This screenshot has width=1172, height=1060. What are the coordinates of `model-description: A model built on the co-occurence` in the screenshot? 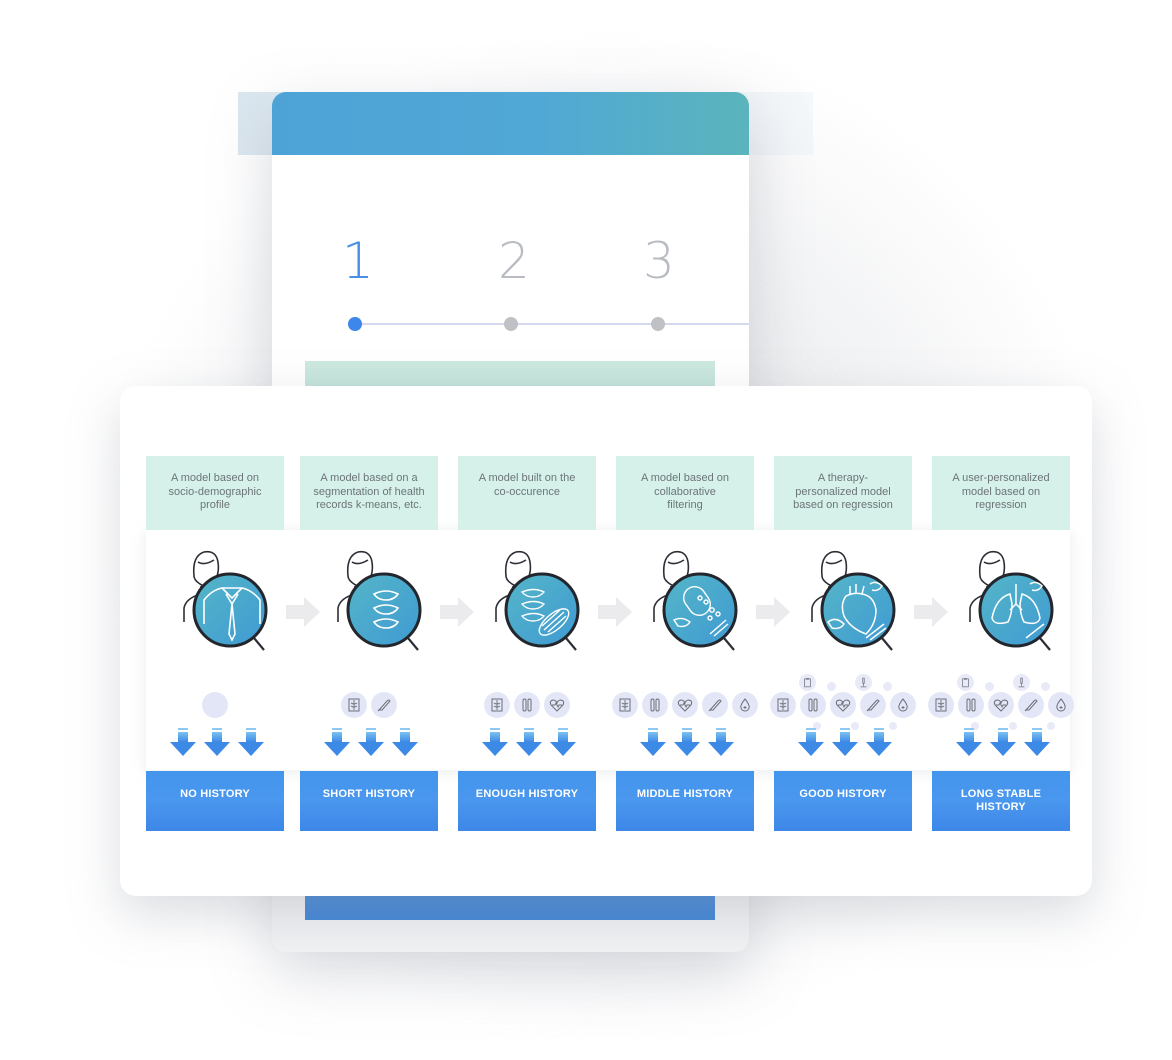 It's located at (527, 493).